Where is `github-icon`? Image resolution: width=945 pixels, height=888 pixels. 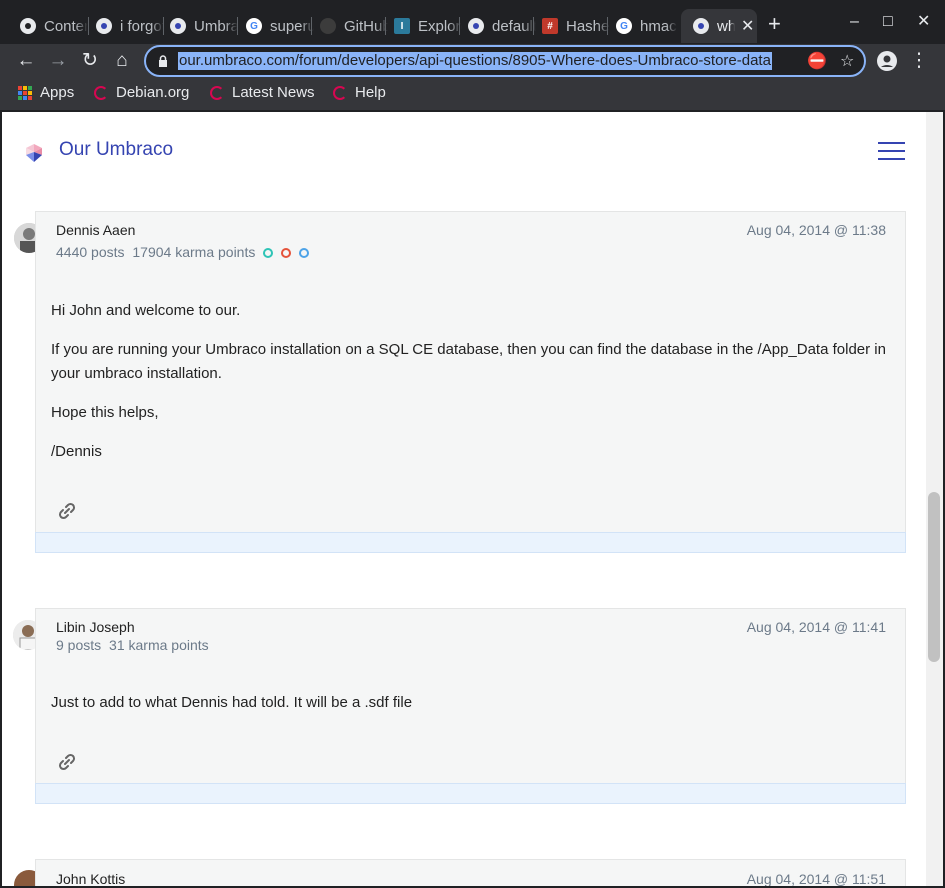 github-icon is located at coordinates (328, 26).